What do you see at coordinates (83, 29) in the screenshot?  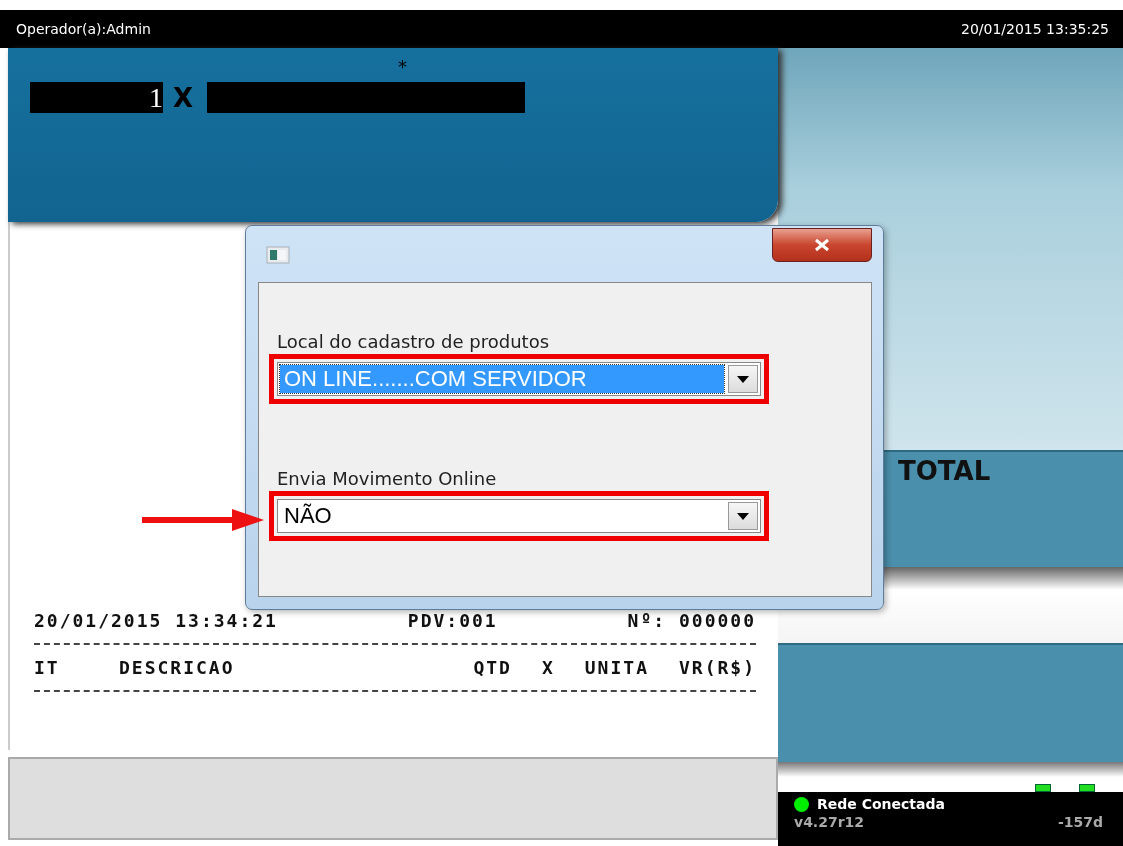 I see `operator-label: Operador(a):Admin` at bounding box center [83, 29].